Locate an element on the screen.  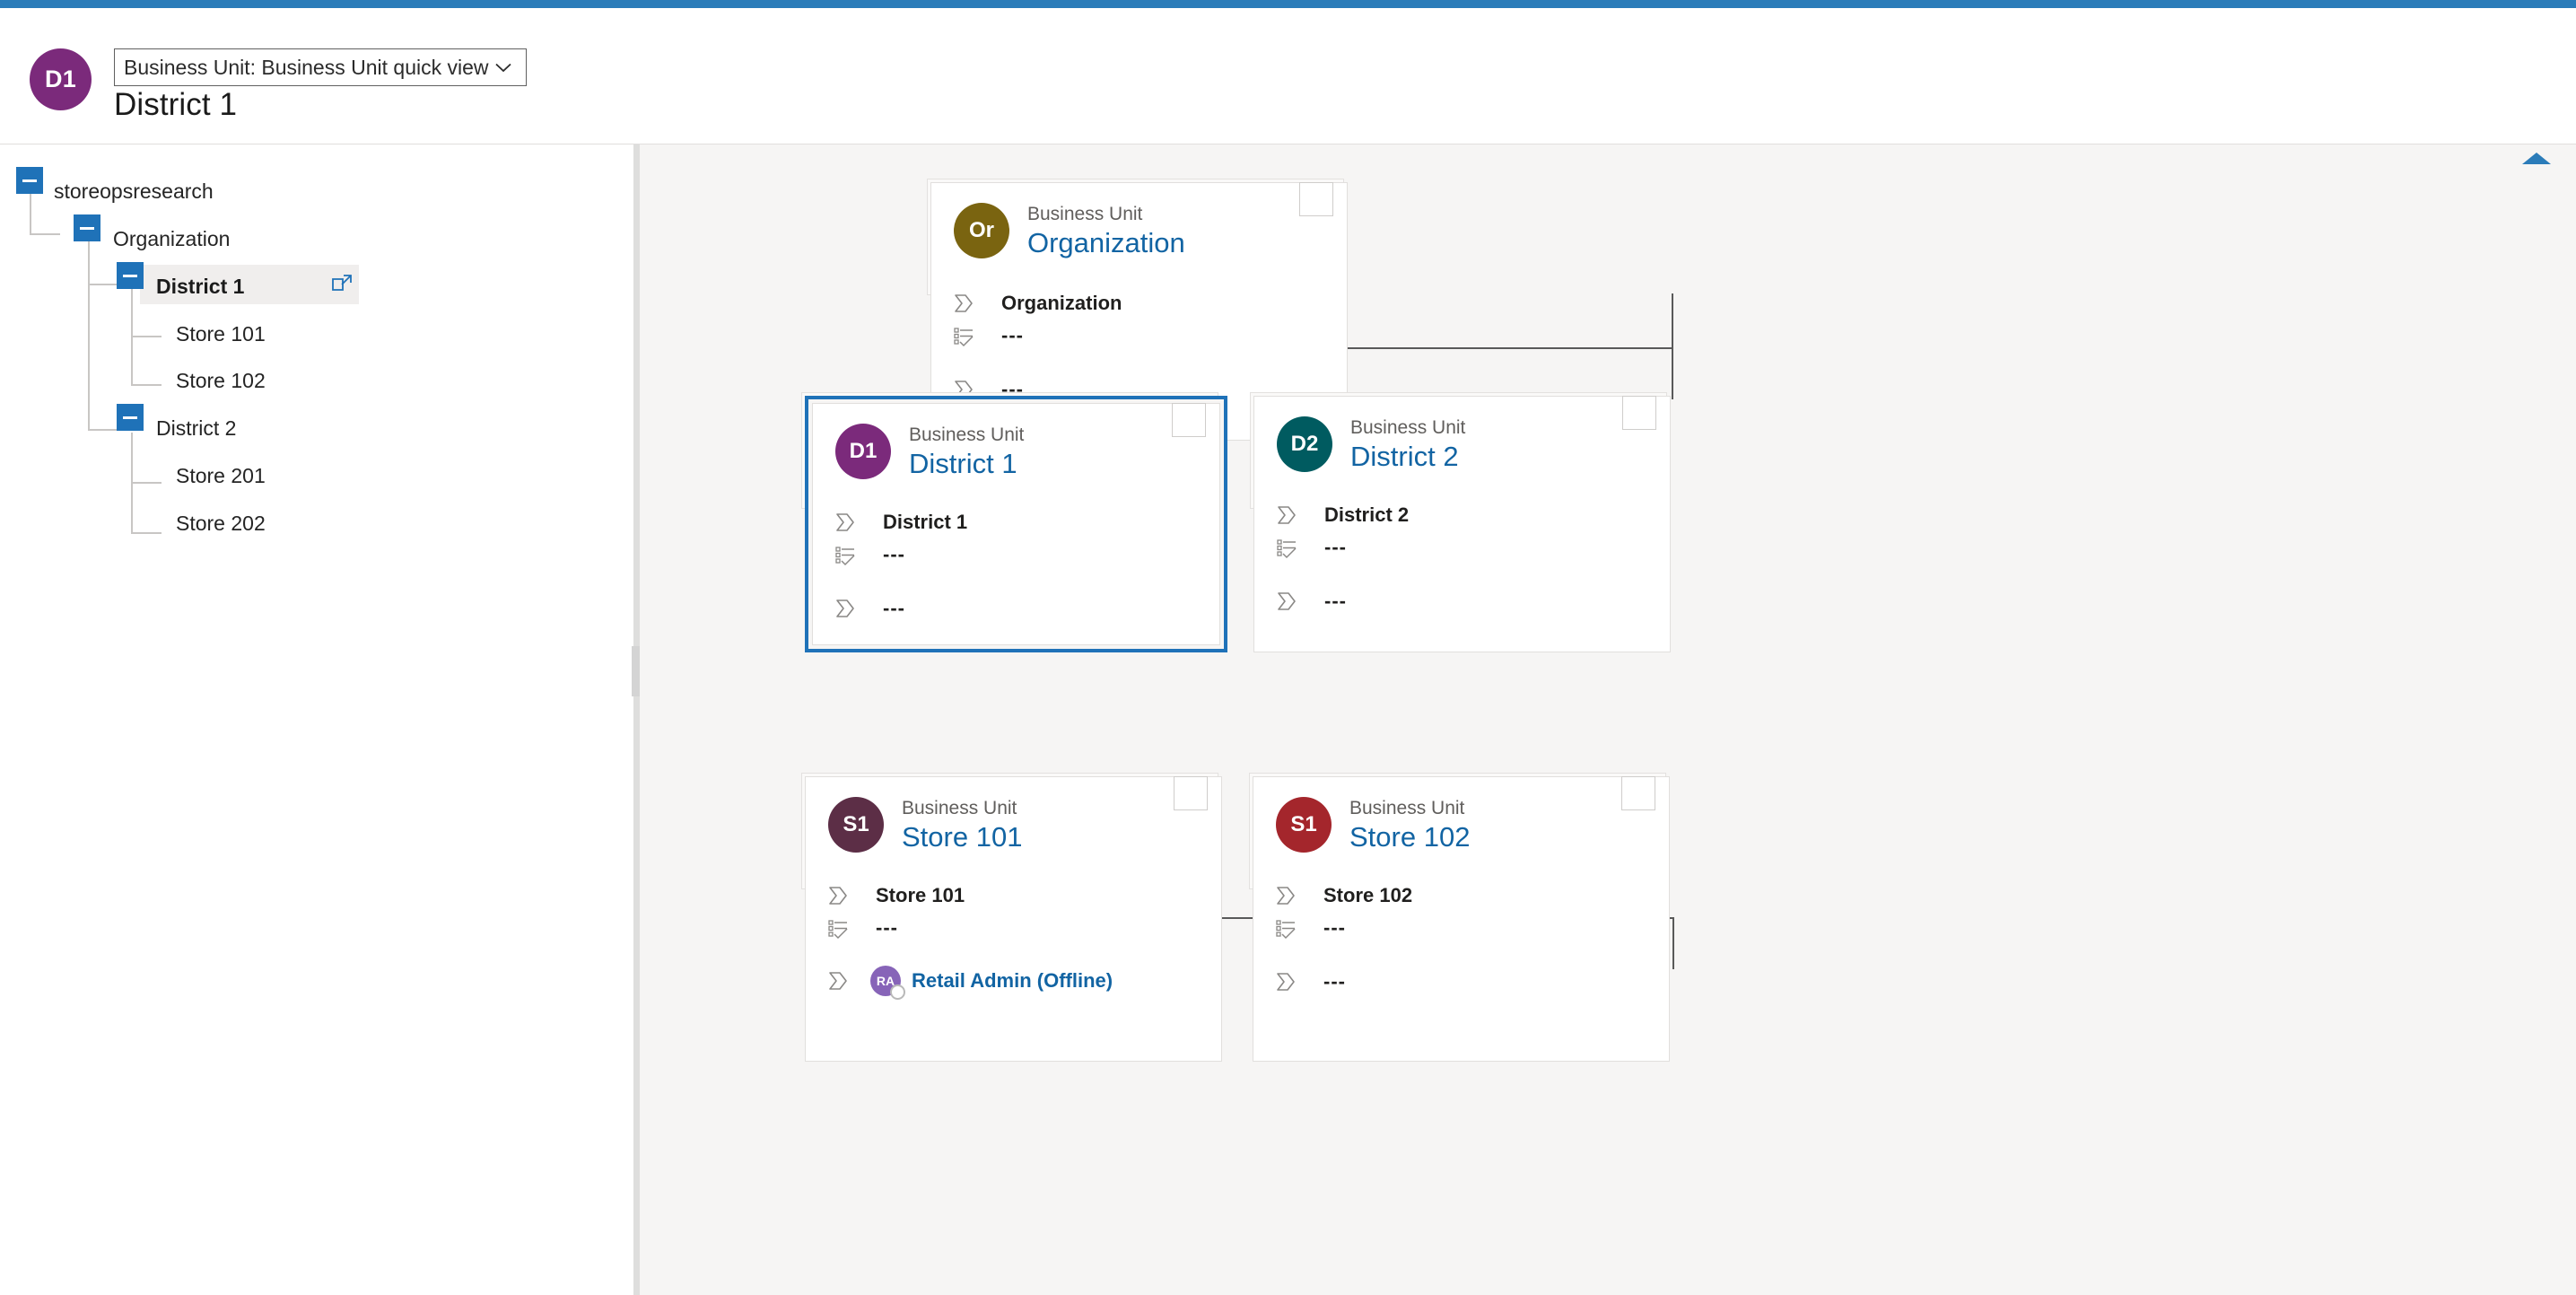
sidebar-item-organization: Organization is located at coordinates (318, 238).